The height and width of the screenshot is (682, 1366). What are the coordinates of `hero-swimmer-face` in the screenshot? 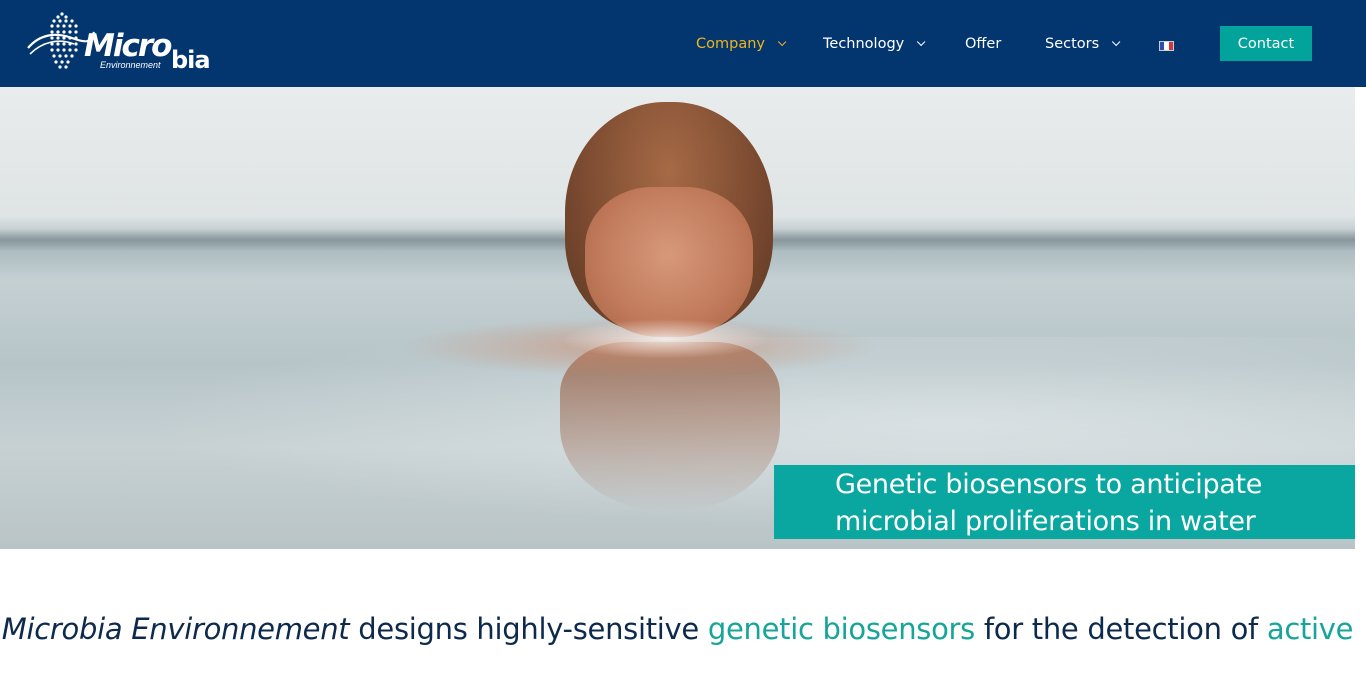 It's located at (669, 262).